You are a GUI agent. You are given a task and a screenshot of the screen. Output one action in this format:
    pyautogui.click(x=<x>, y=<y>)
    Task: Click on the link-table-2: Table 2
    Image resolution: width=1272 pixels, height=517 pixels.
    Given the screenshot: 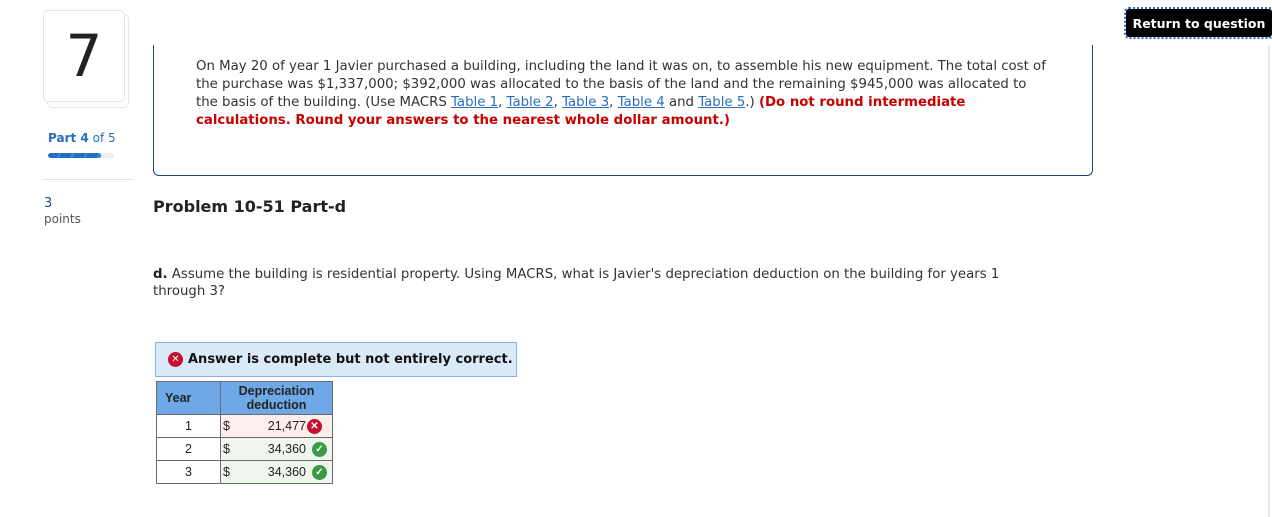 What is the action you would take?
    pyautogui.click(x=530, y=102)
    